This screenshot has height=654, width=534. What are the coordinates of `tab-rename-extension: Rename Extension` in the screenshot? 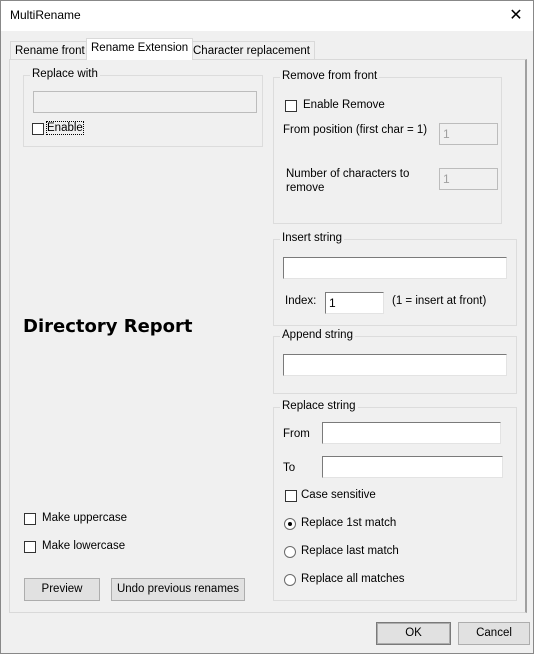 It's located at (140, 49).